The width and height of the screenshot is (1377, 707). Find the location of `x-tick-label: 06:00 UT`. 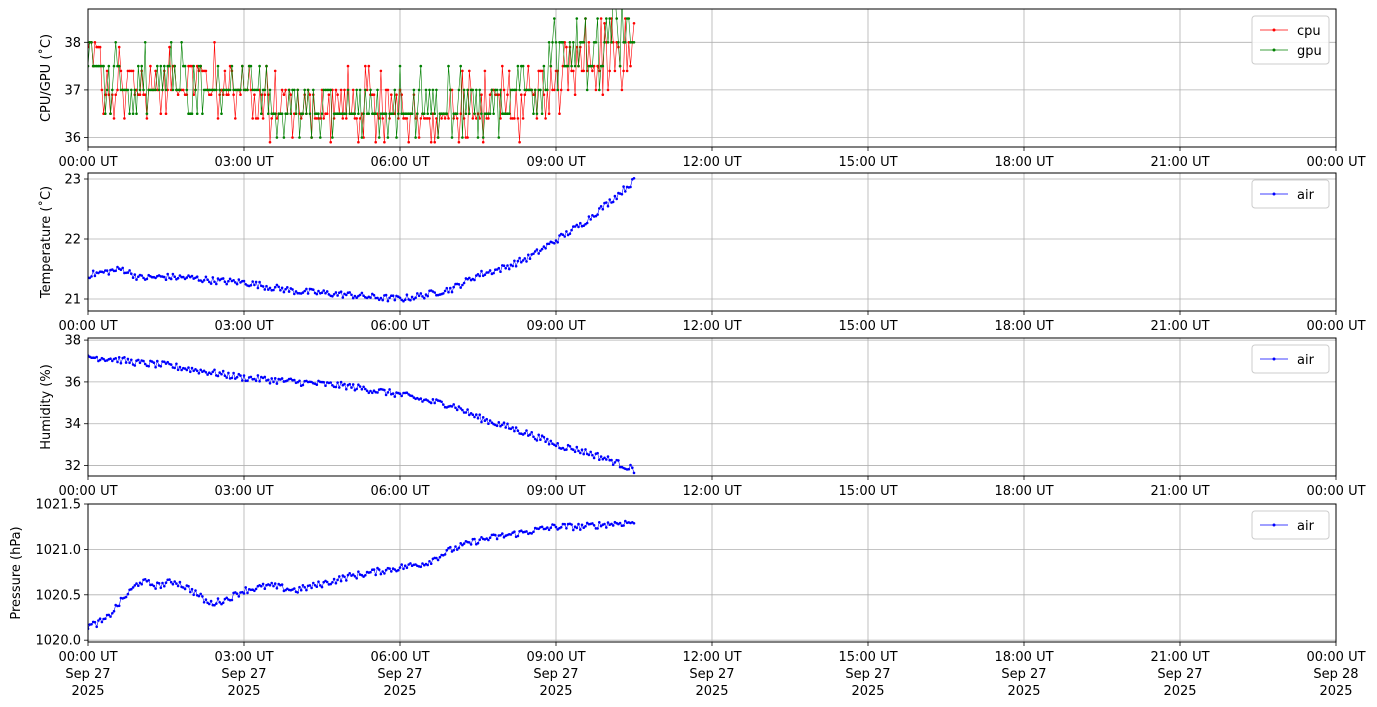

x-tick-label: 06:00 UT is located at coordinates (399, 326).